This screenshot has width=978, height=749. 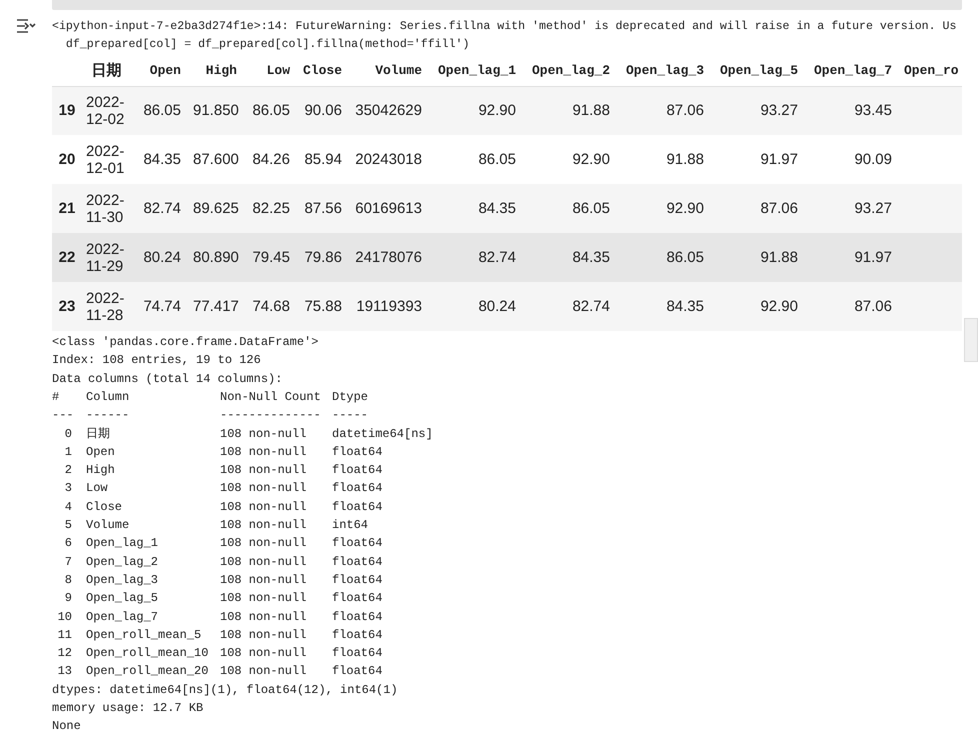 I want to click on horizontal-scrollbar, so click(x=507, y=5).